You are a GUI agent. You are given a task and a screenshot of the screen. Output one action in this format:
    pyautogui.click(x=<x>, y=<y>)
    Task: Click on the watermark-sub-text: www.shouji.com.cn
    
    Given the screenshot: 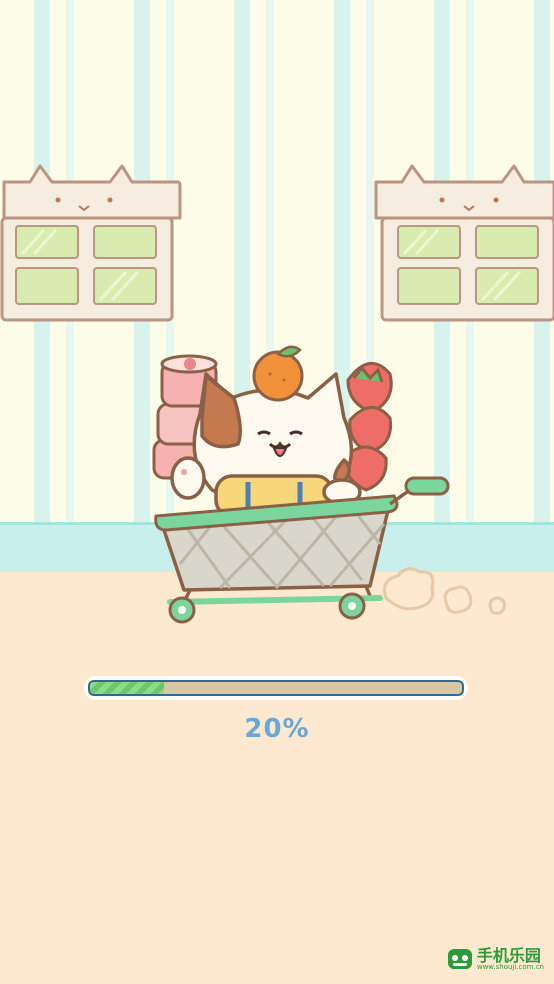 What is the action you would take?
    pyautogui.click(x=510, y=966)
    